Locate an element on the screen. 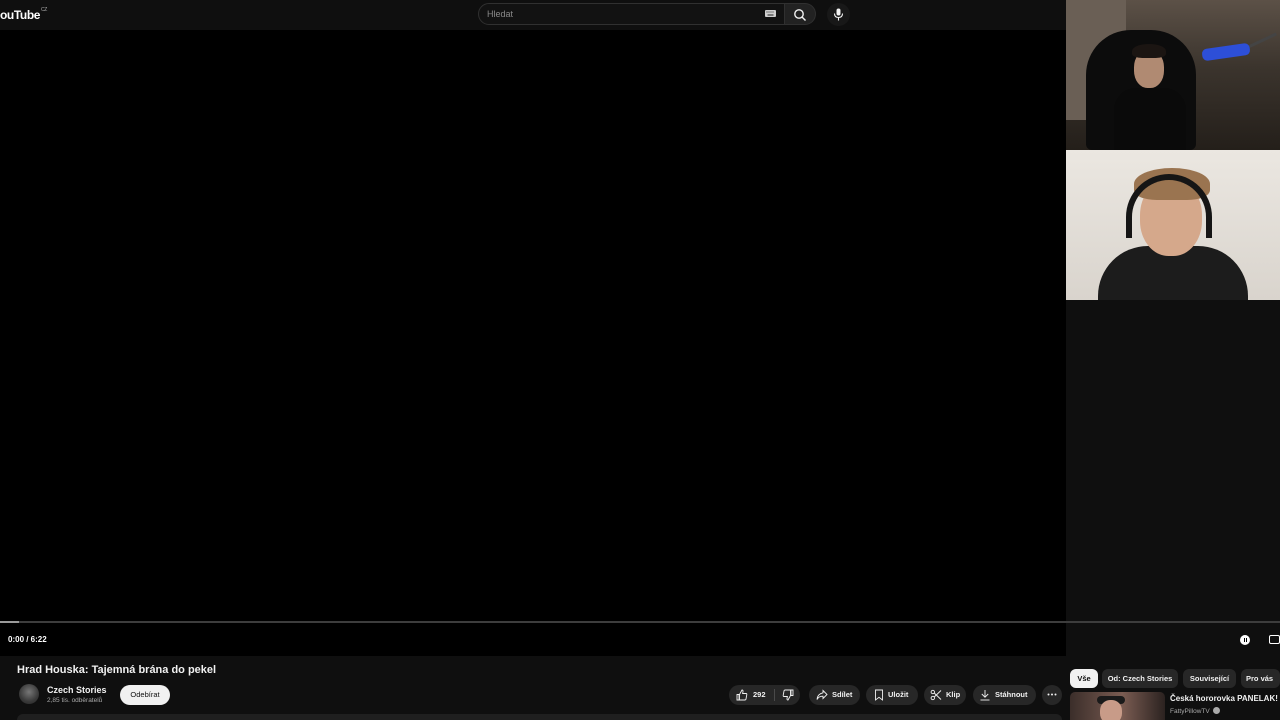 The width and height of the screenshot is (1280, 720). save-button: Uložit is located at coordinates (892, 695).